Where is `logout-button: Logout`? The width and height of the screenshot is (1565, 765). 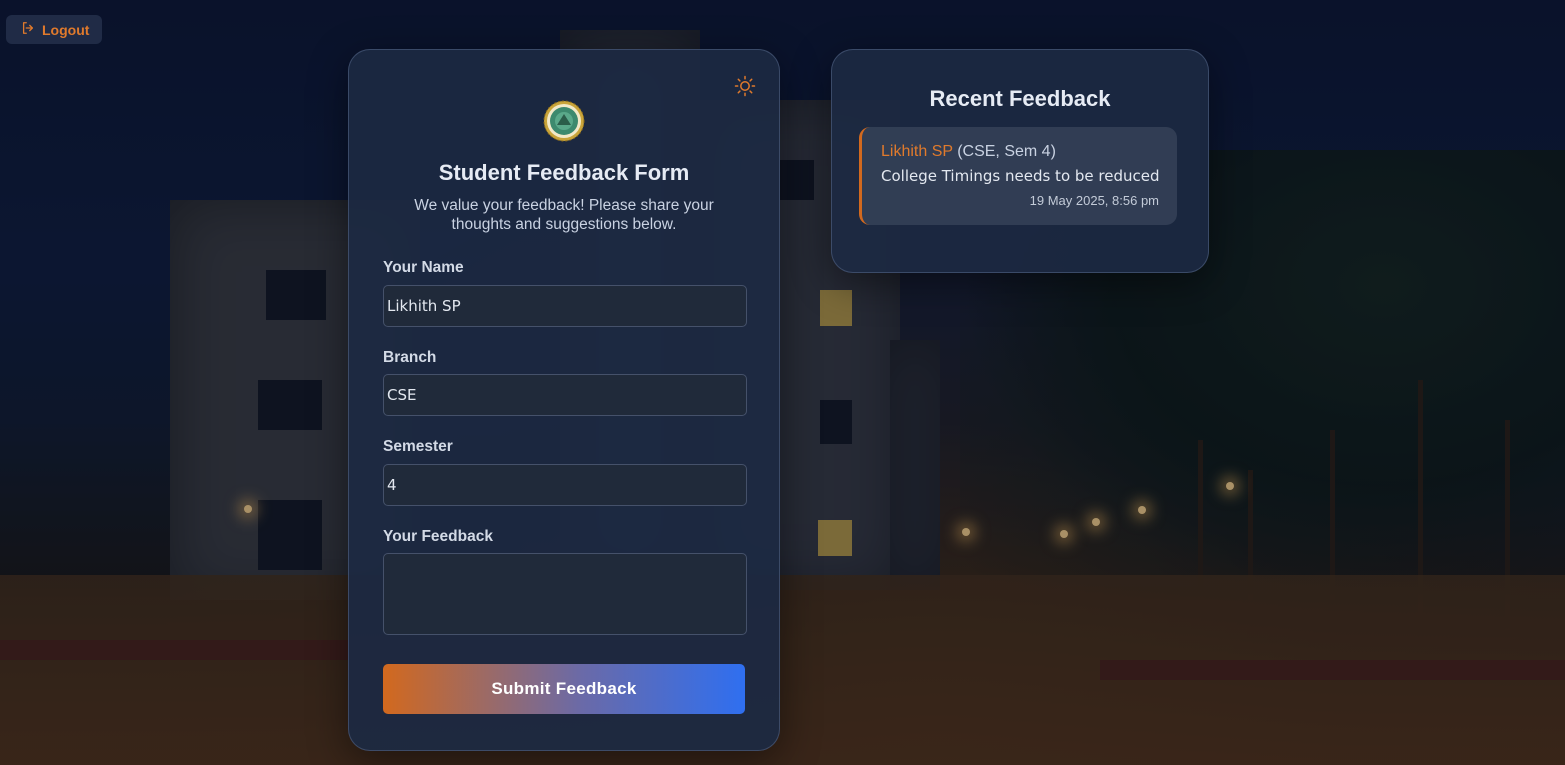 logout-button: Logout is located at coordinates (54, 29).